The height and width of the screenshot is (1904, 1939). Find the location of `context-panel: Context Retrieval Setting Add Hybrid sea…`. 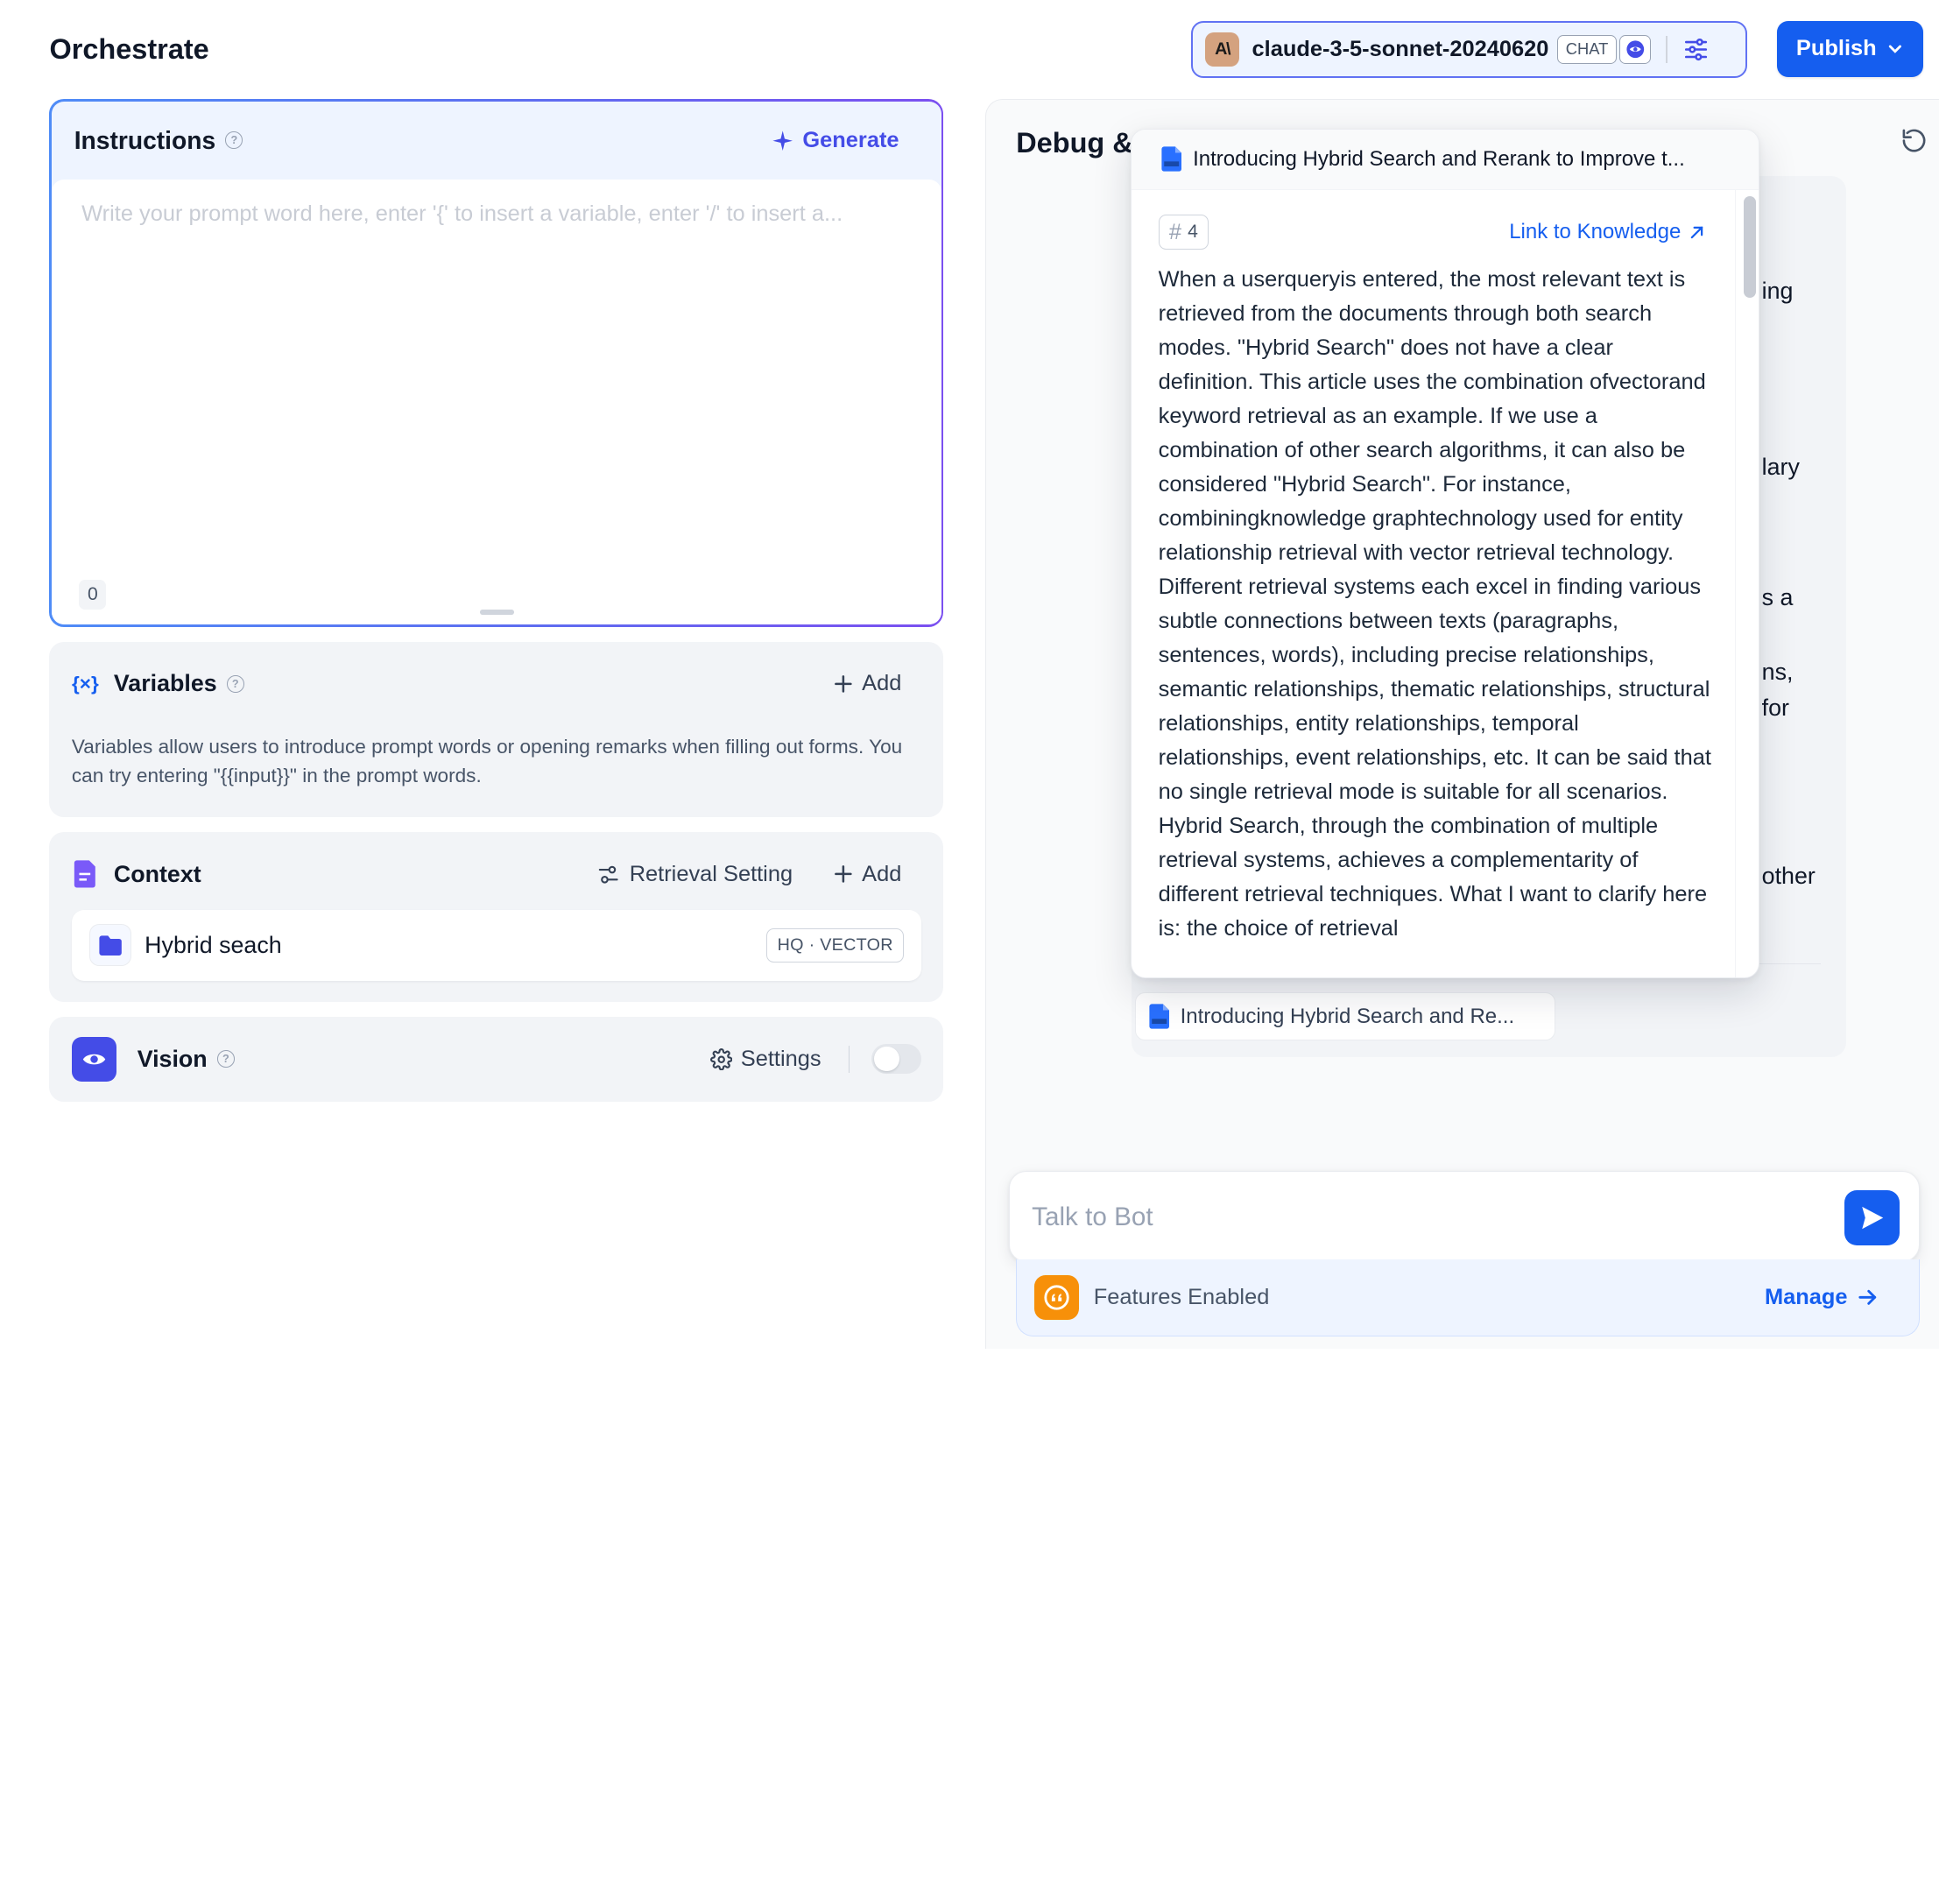

context-panel: Context Retrieval Setting Add Hybrid sea… is located at coordinates (497, 917).